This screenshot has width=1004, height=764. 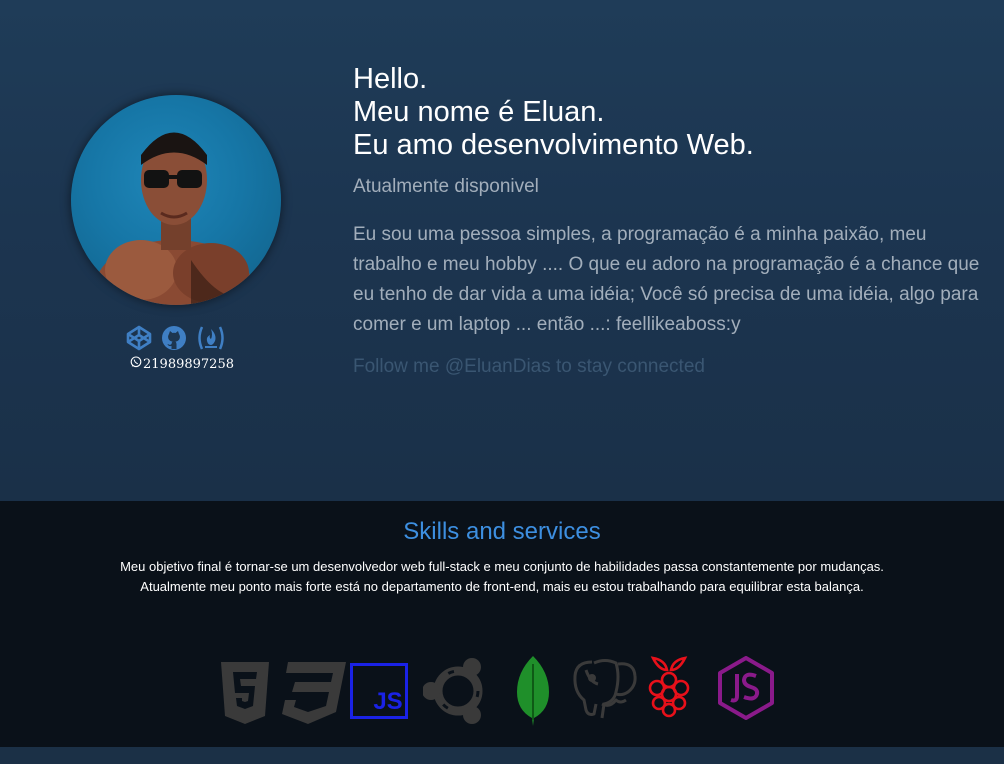 I want to click on mongodb-icon, so click(x=533, y=691).